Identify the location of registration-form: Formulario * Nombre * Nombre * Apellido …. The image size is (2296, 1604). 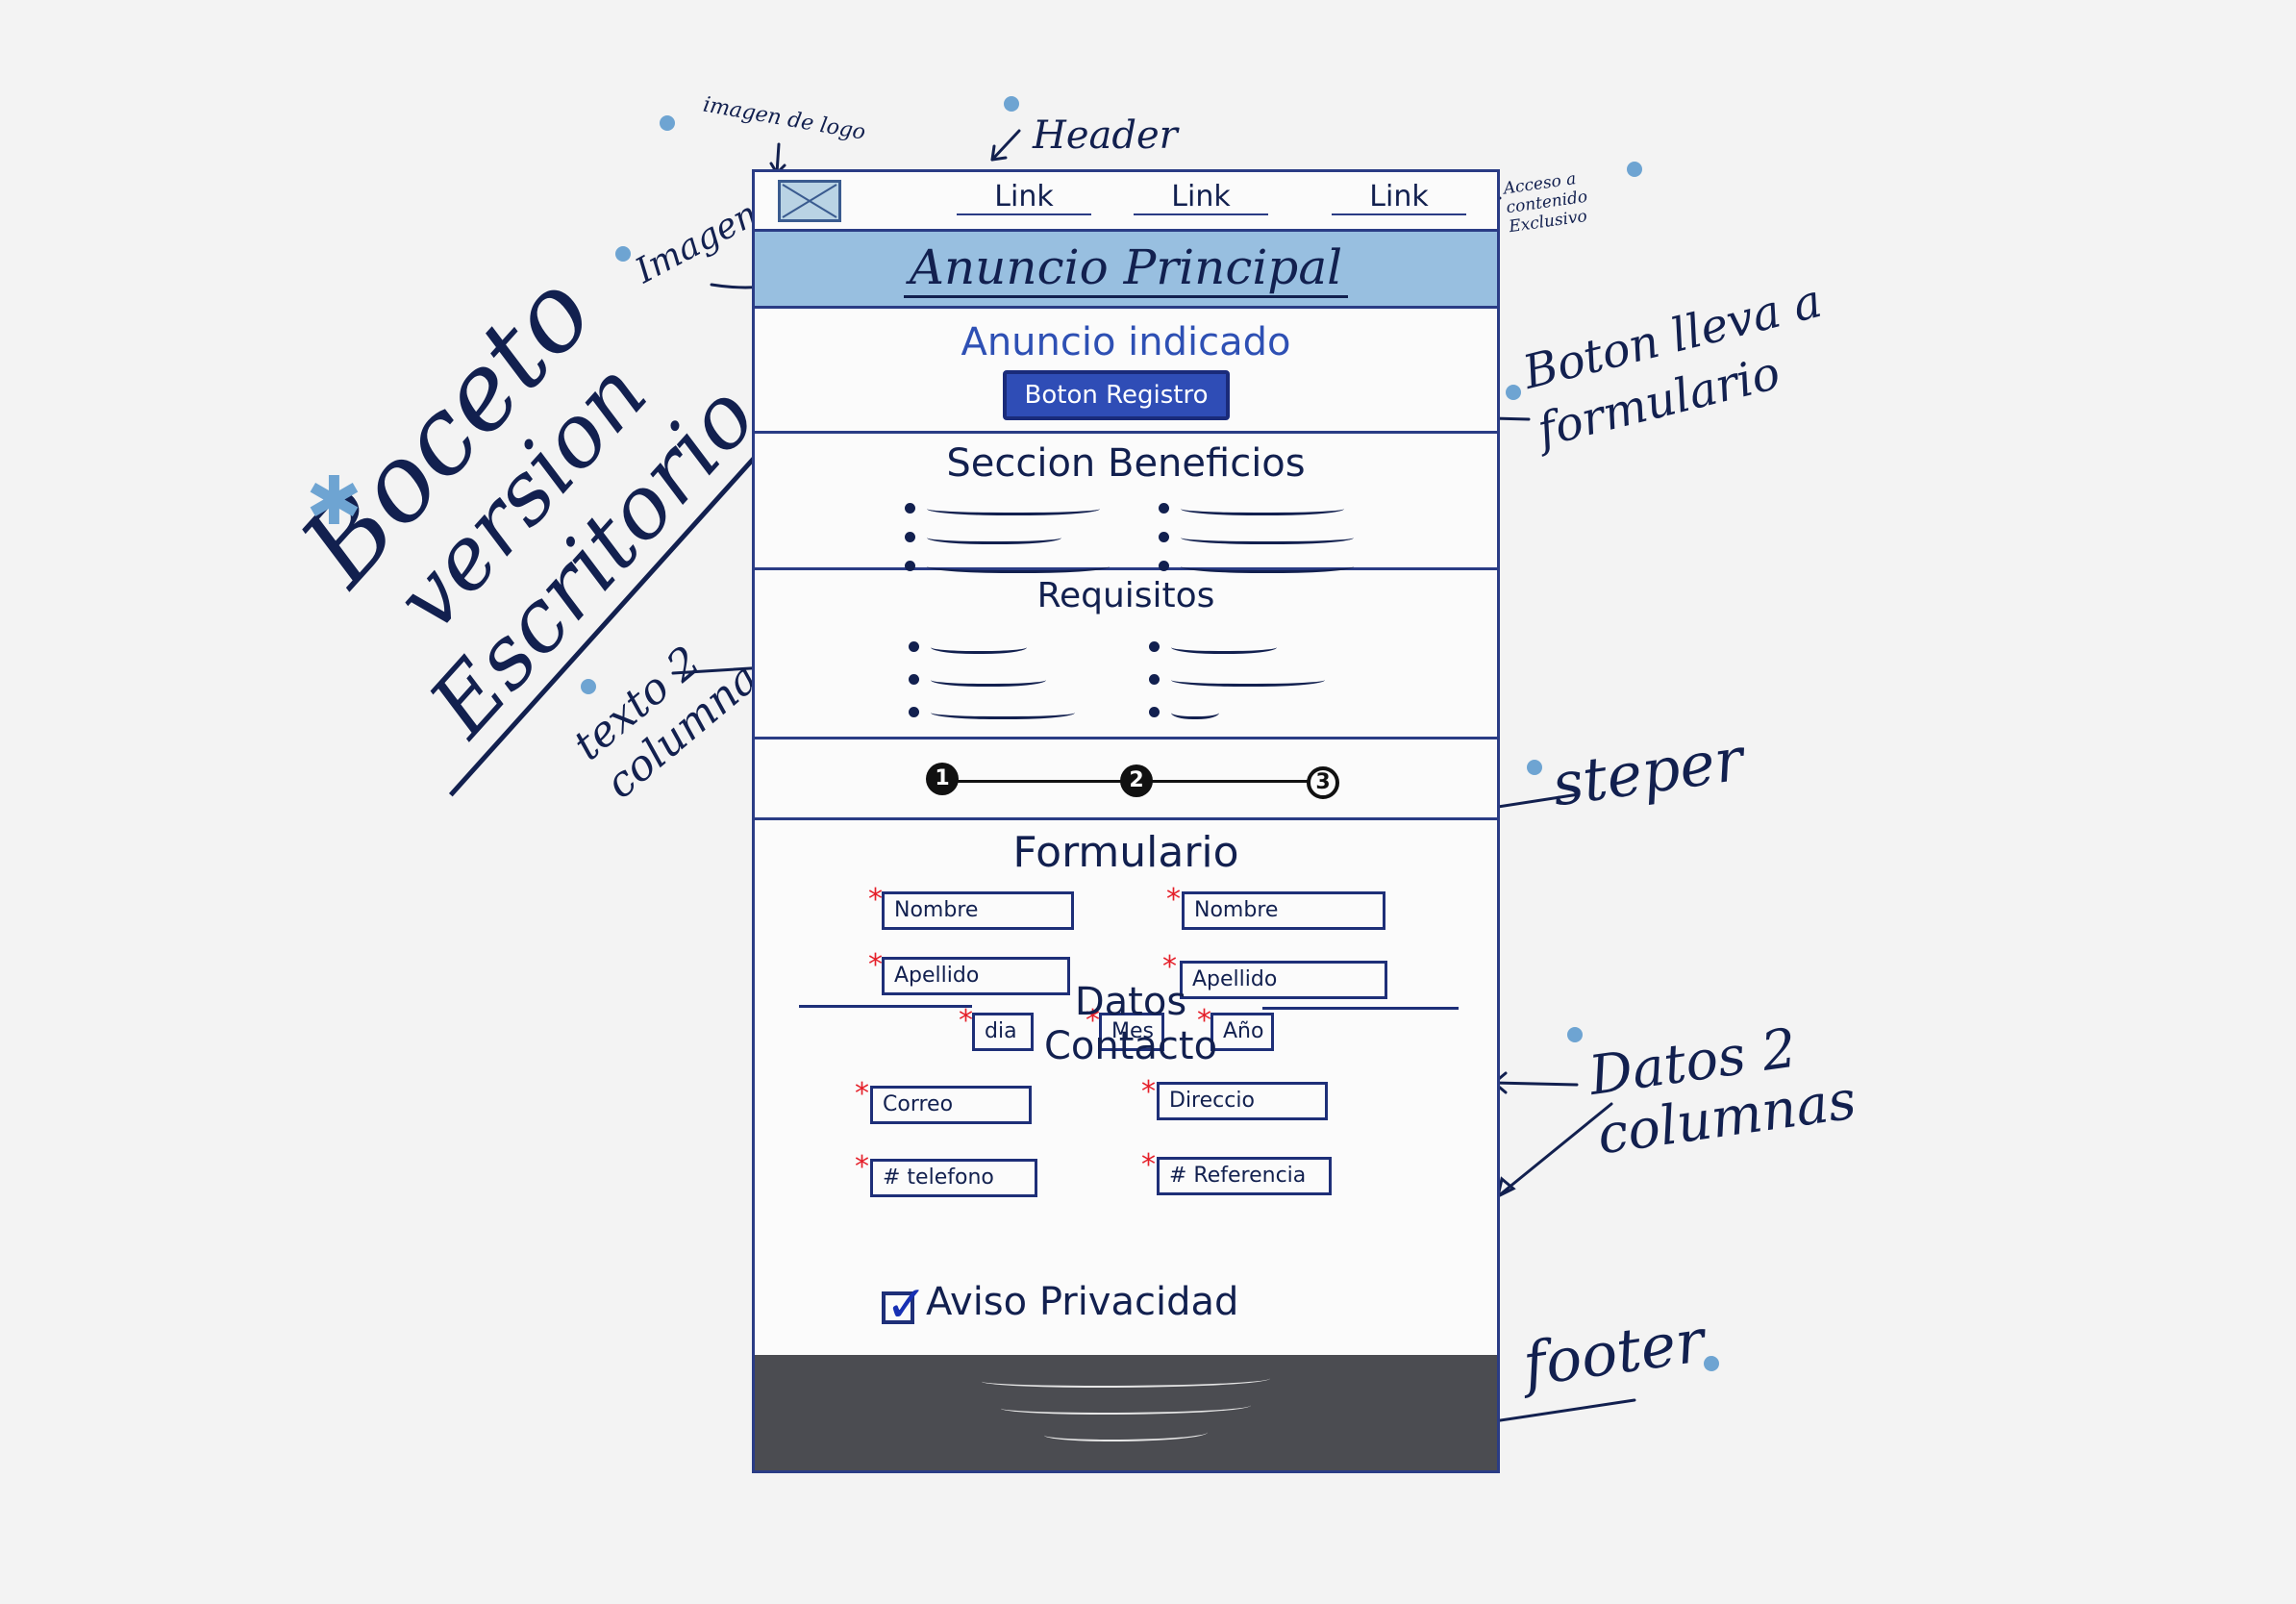
(1126, 1087).